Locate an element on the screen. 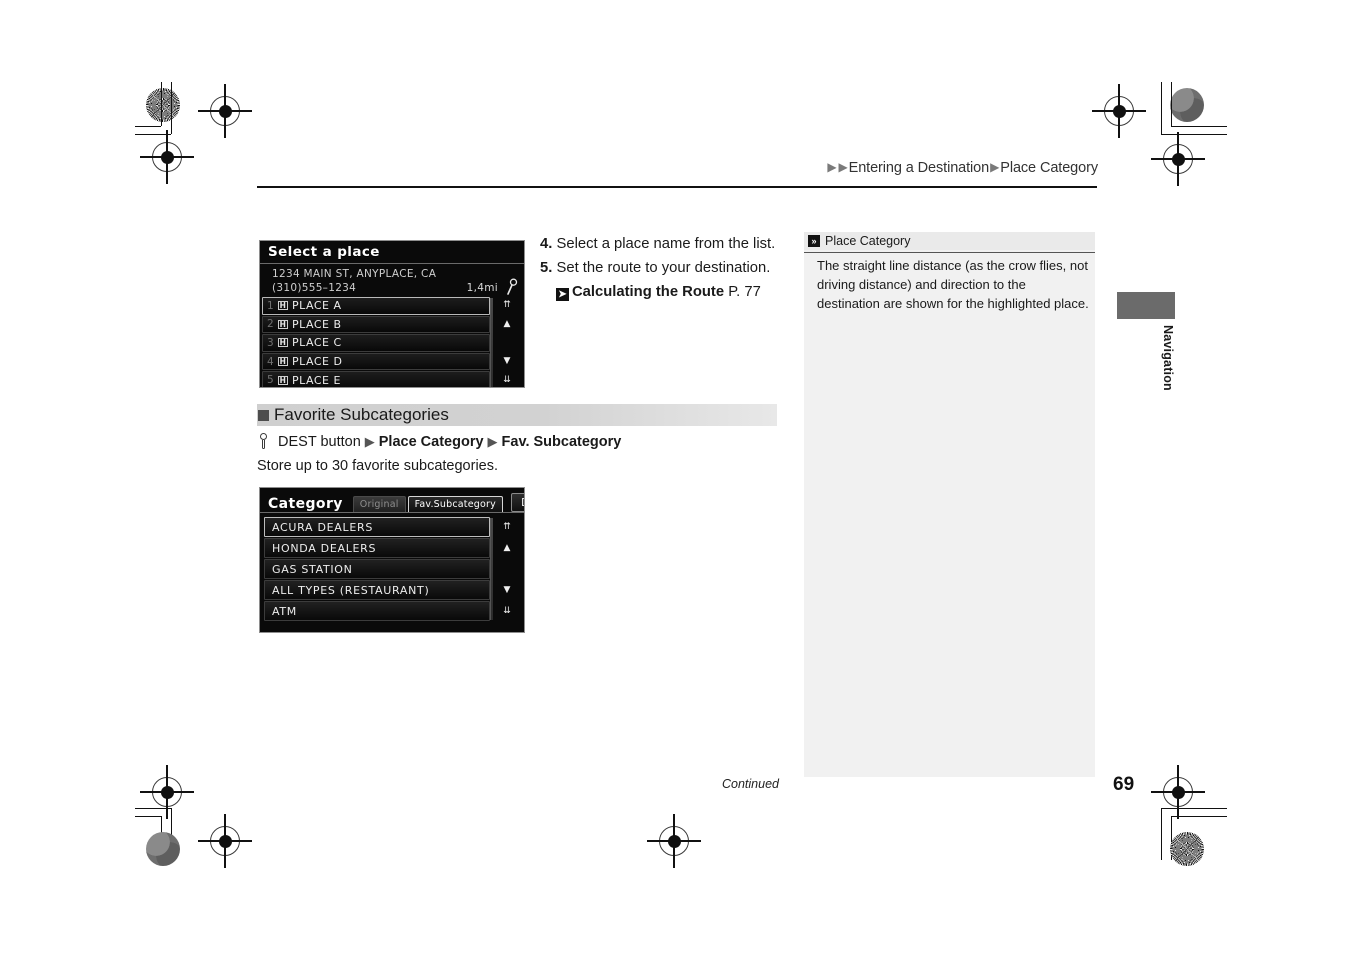 Image resolution: width=1350 pixels, height=954 pixels. reference-title: Calculating the Route is located at coordinates (648, 292).